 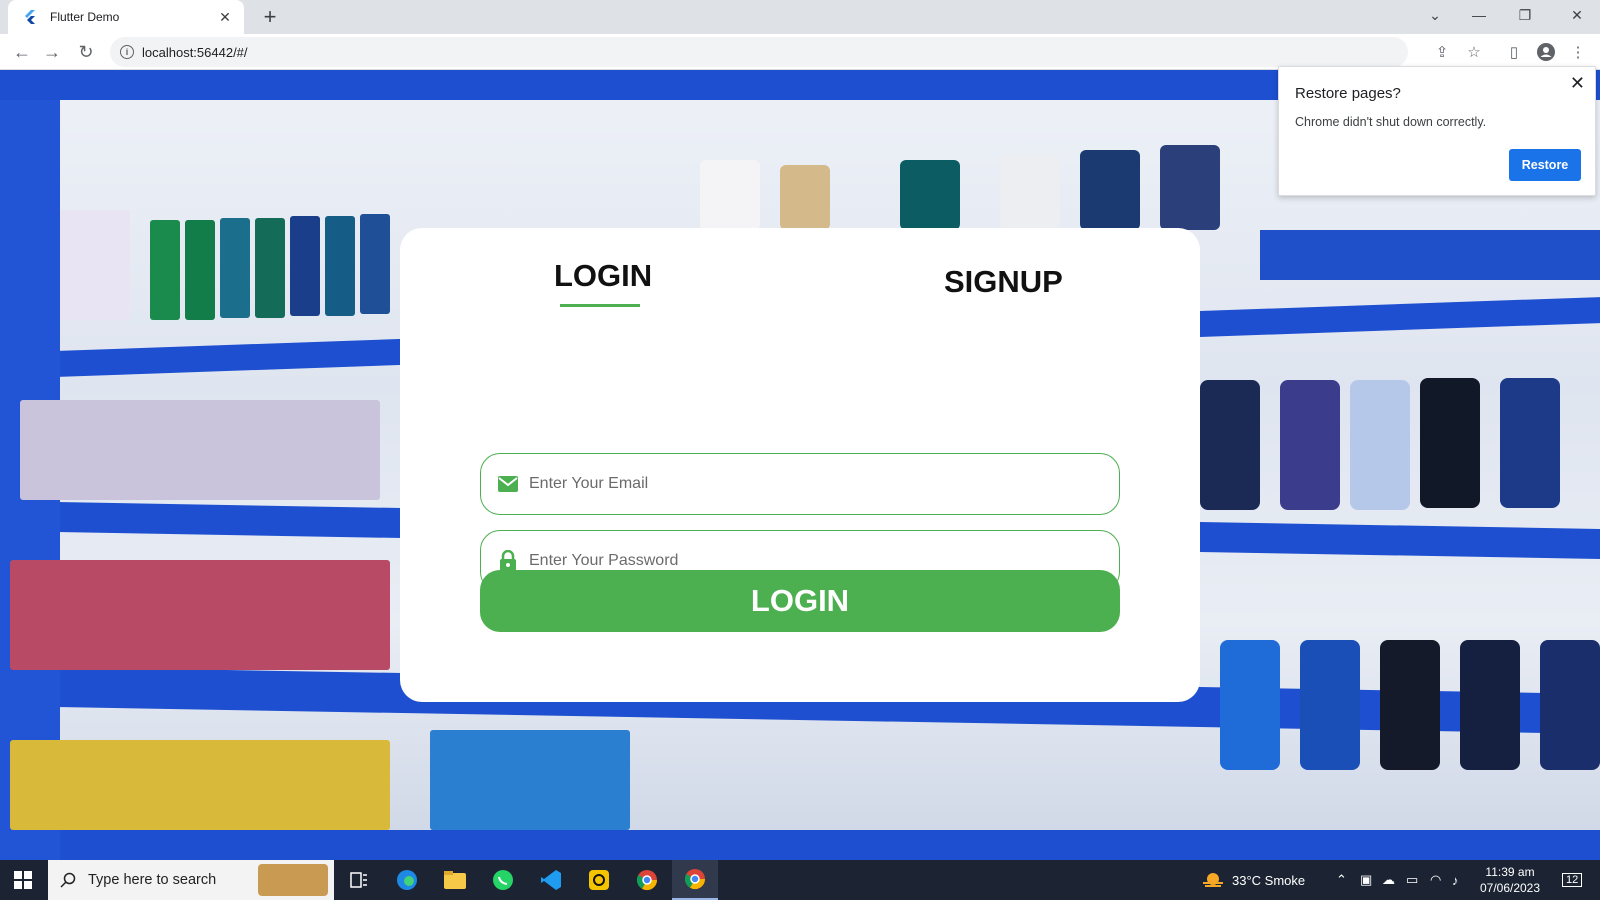 What do you see at coordinates (647, 880) in the screenshot?
I see `chrome-profile-icon` at bounding box center [647, 880].